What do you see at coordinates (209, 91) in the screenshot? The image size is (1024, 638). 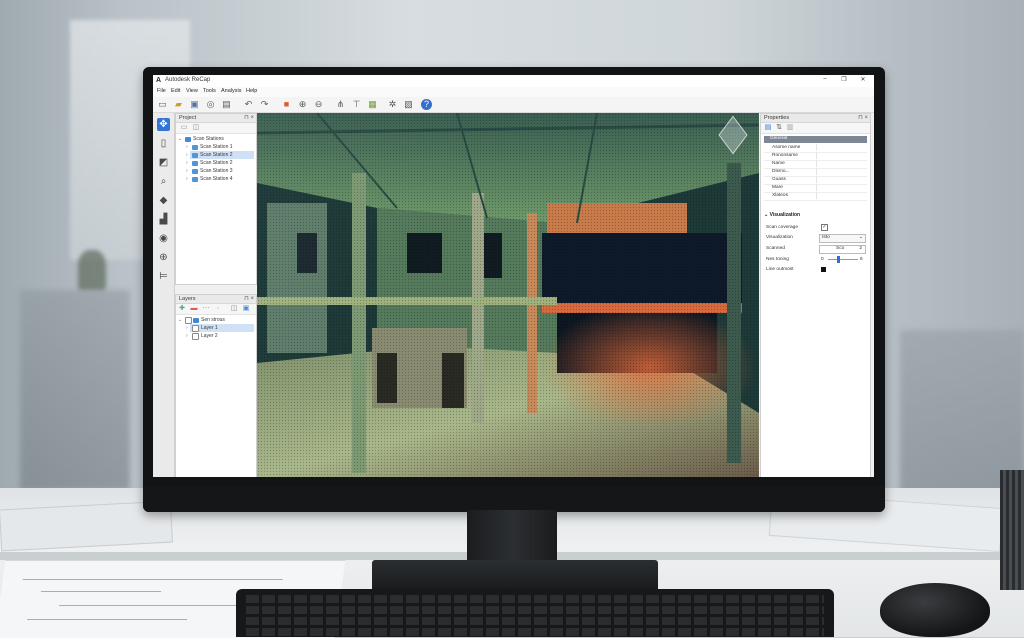 I see `menu-tools: Tools` at bounding box center [209, 91].